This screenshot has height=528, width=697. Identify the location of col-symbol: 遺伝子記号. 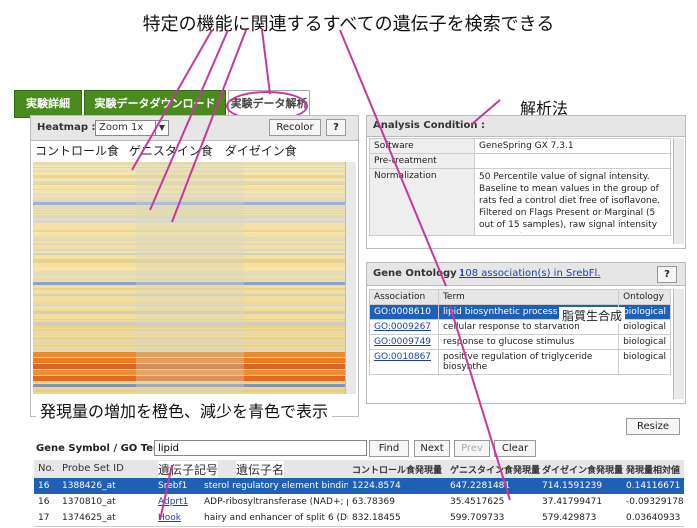
(188, 469).